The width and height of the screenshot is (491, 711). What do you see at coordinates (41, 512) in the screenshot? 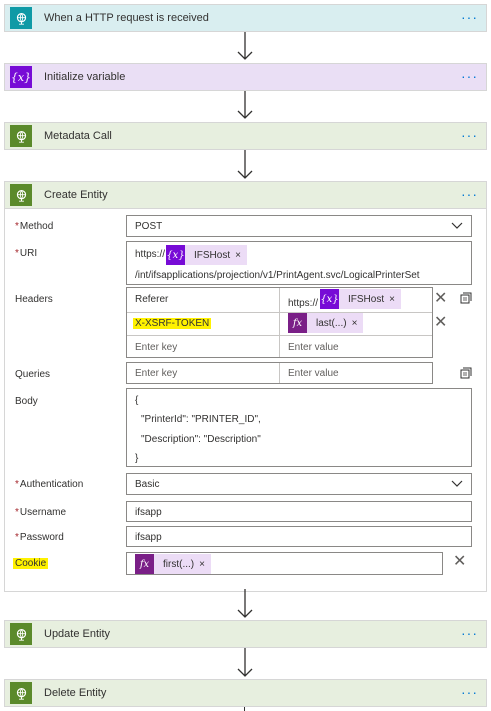
I see `username-label: *Username` at bounding box center [41, 512].